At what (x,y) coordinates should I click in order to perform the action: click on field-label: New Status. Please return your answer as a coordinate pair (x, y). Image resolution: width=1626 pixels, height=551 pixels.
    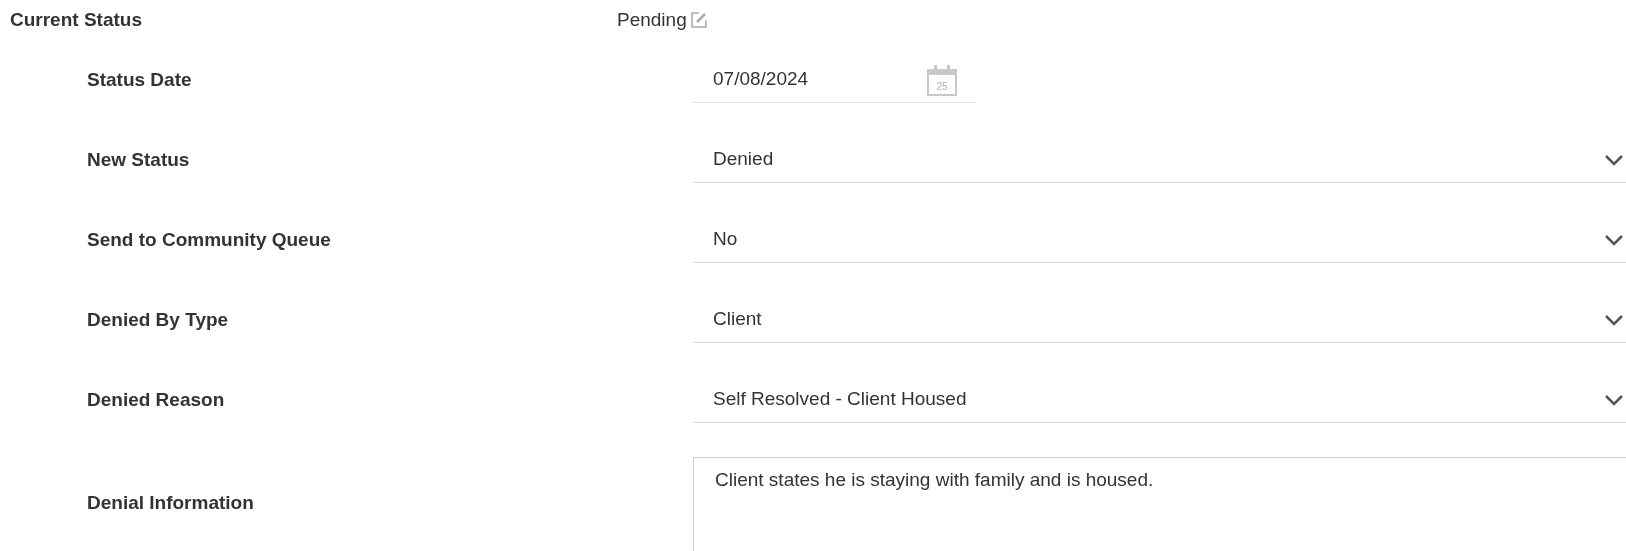
    Looking at the image, I should click on (138, 159).